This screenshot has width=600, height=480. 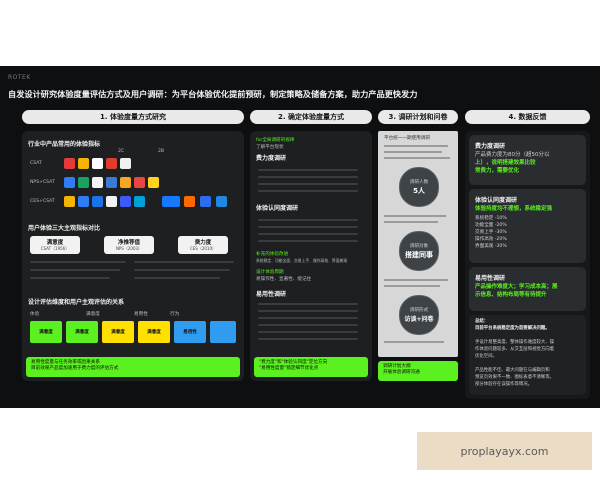 What do you see at coordinates (491, 232) in the screenshot?
I see `card-line: 交易上手 -30%` at bounding box center [491, 232].